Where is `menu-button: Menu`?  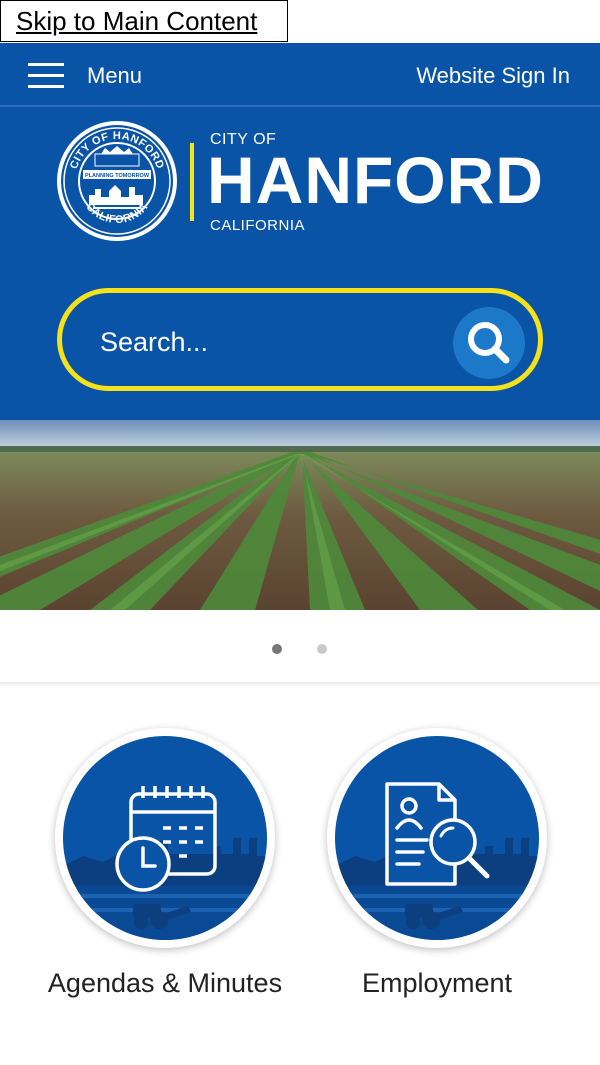
menu-button: Menu is located at coordinates (114, 76).